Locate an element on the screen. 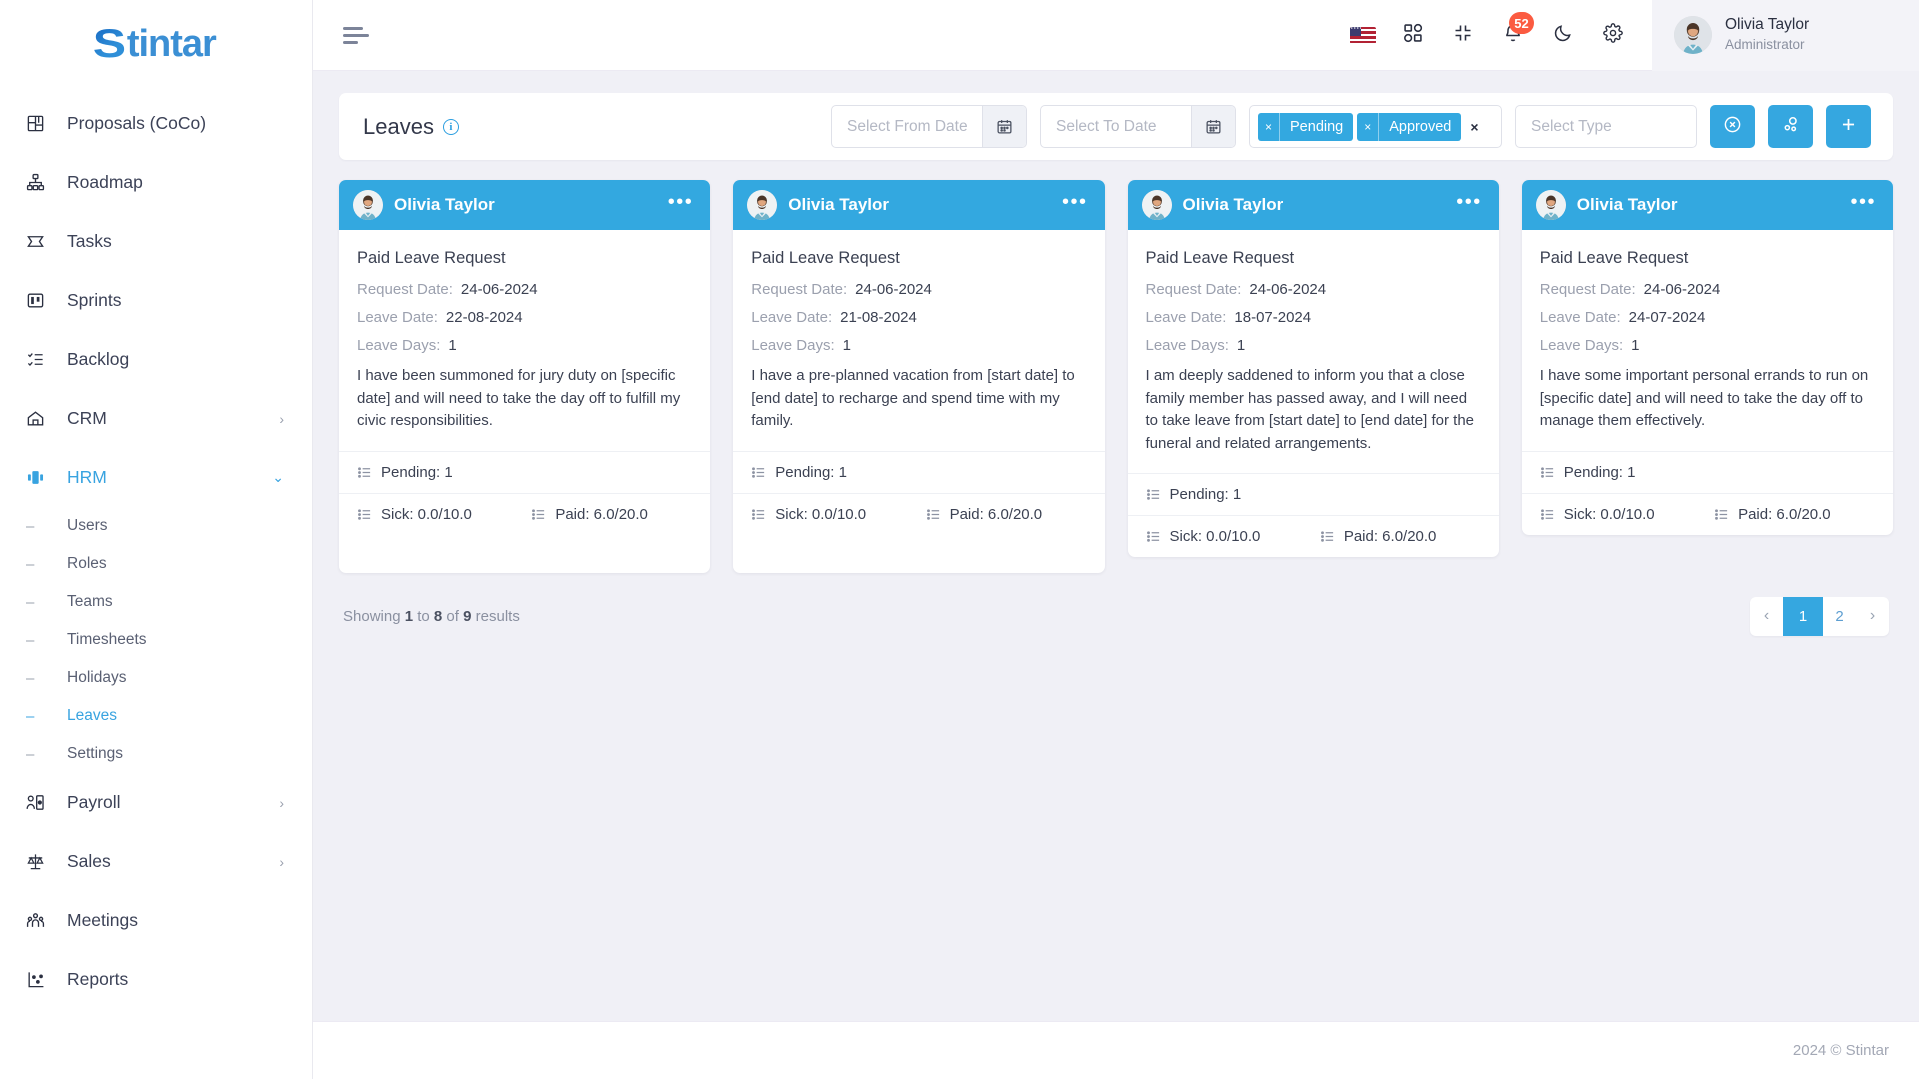  sales-icon is located at coordinates (39, 861).